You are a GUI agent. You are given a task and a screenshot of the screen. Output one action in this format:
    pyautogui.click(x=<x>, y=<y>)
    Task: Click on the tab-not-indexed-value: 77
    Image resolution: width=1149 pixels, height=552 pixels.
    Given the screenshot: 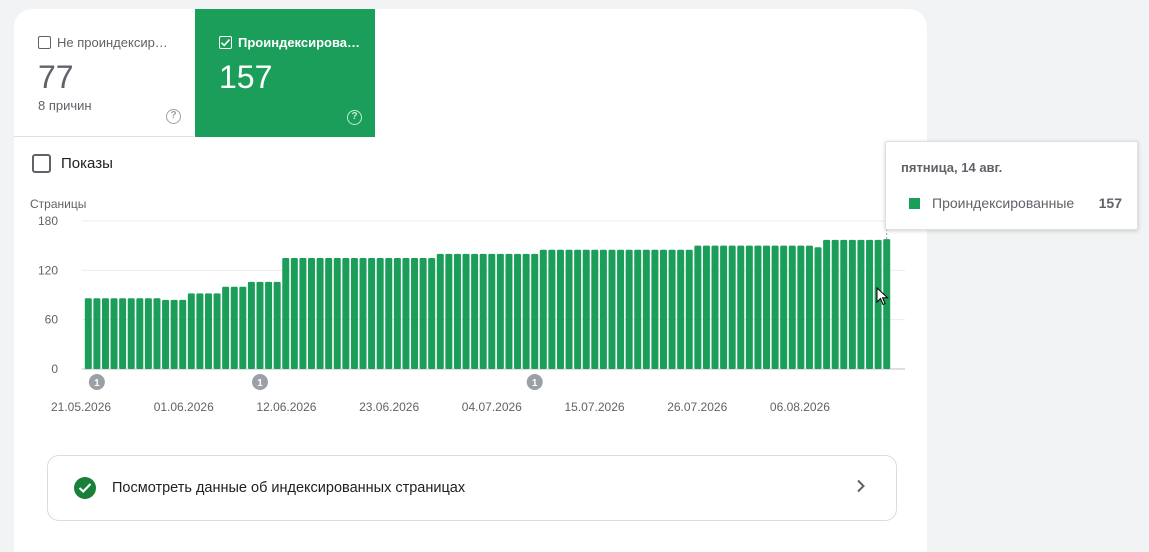 What is the action you would take?
    pyautogui.click(x=56, y=77)
    